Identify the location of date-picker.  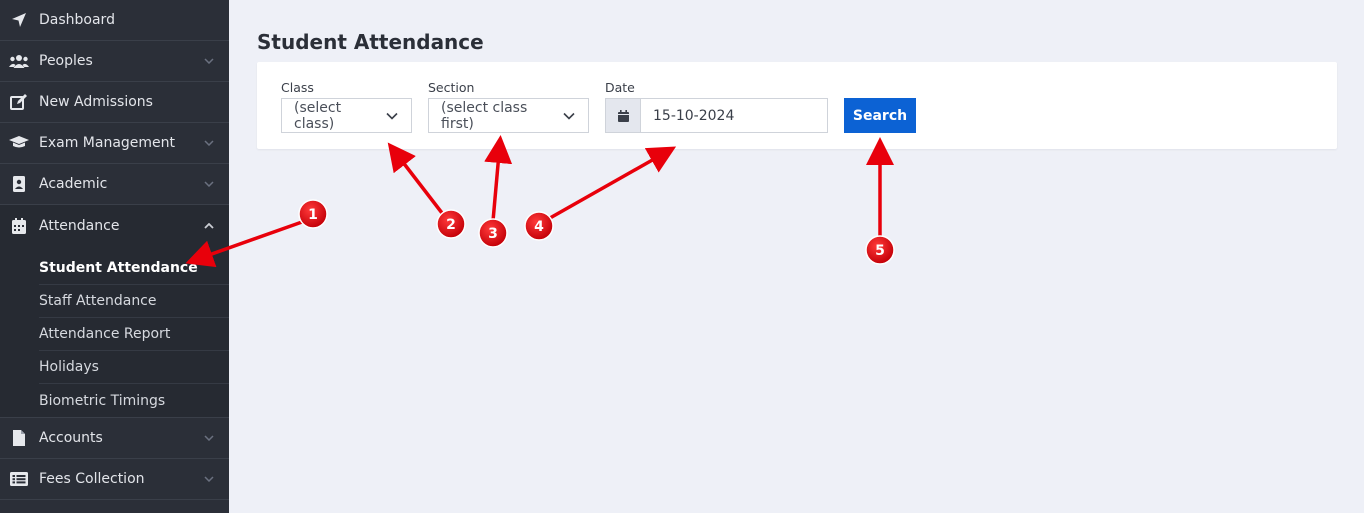
(716, 115).